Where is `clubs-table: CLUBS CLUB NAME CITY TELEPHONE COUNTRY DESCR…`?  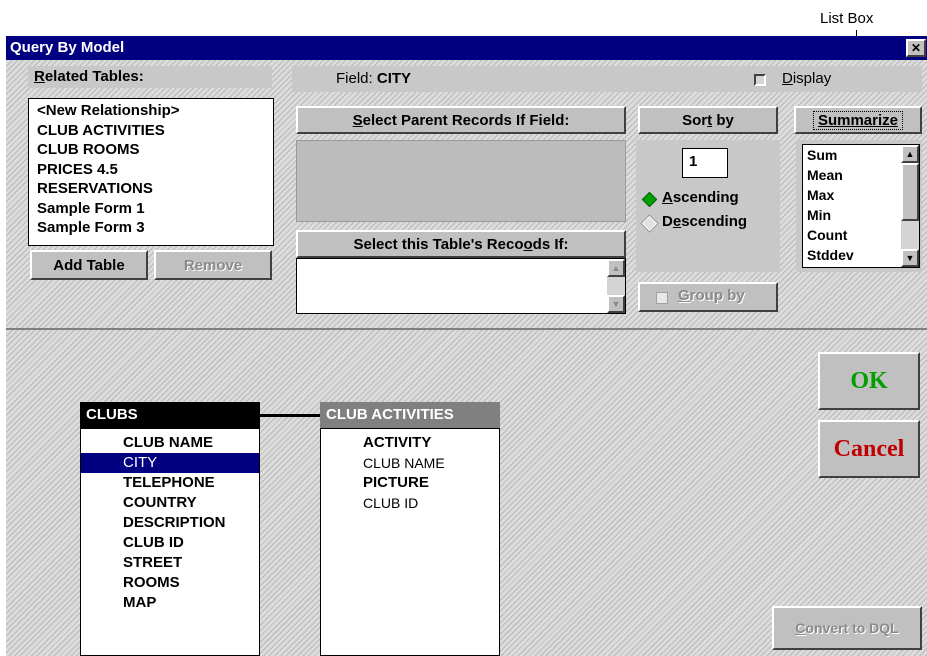 clubs-table: CLUBS CLUB NAME CITY TELEPHONE COUNTRY DESCR… is located at coordinates (170, 529).